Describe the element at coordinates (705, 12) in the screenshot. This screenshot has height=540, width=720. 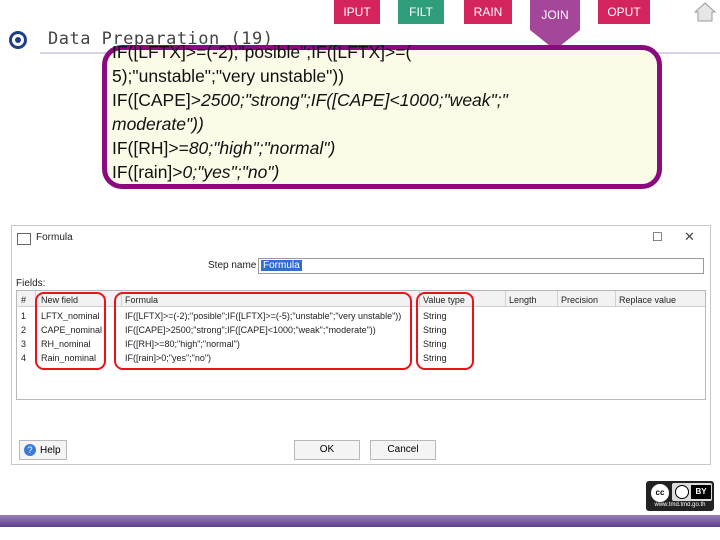
I see `home-icon` at that location.